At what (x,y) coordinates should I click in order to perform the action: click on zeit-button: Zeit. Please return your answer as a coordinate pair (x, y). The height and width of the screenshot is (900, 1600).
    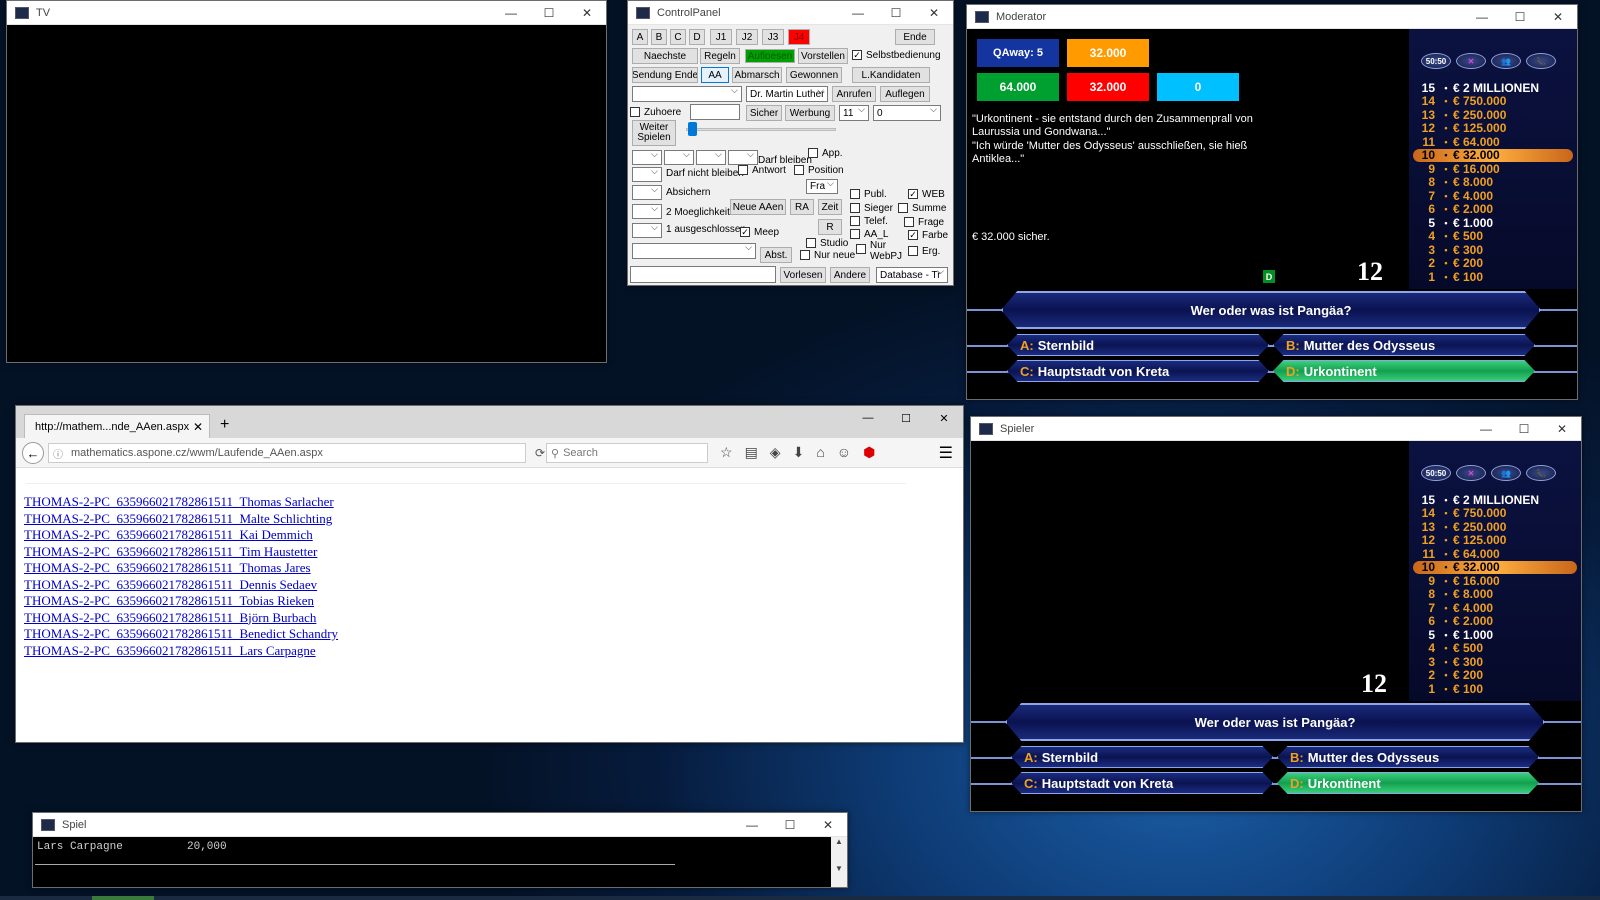
    Looking at the image, I should click on (830, 207).